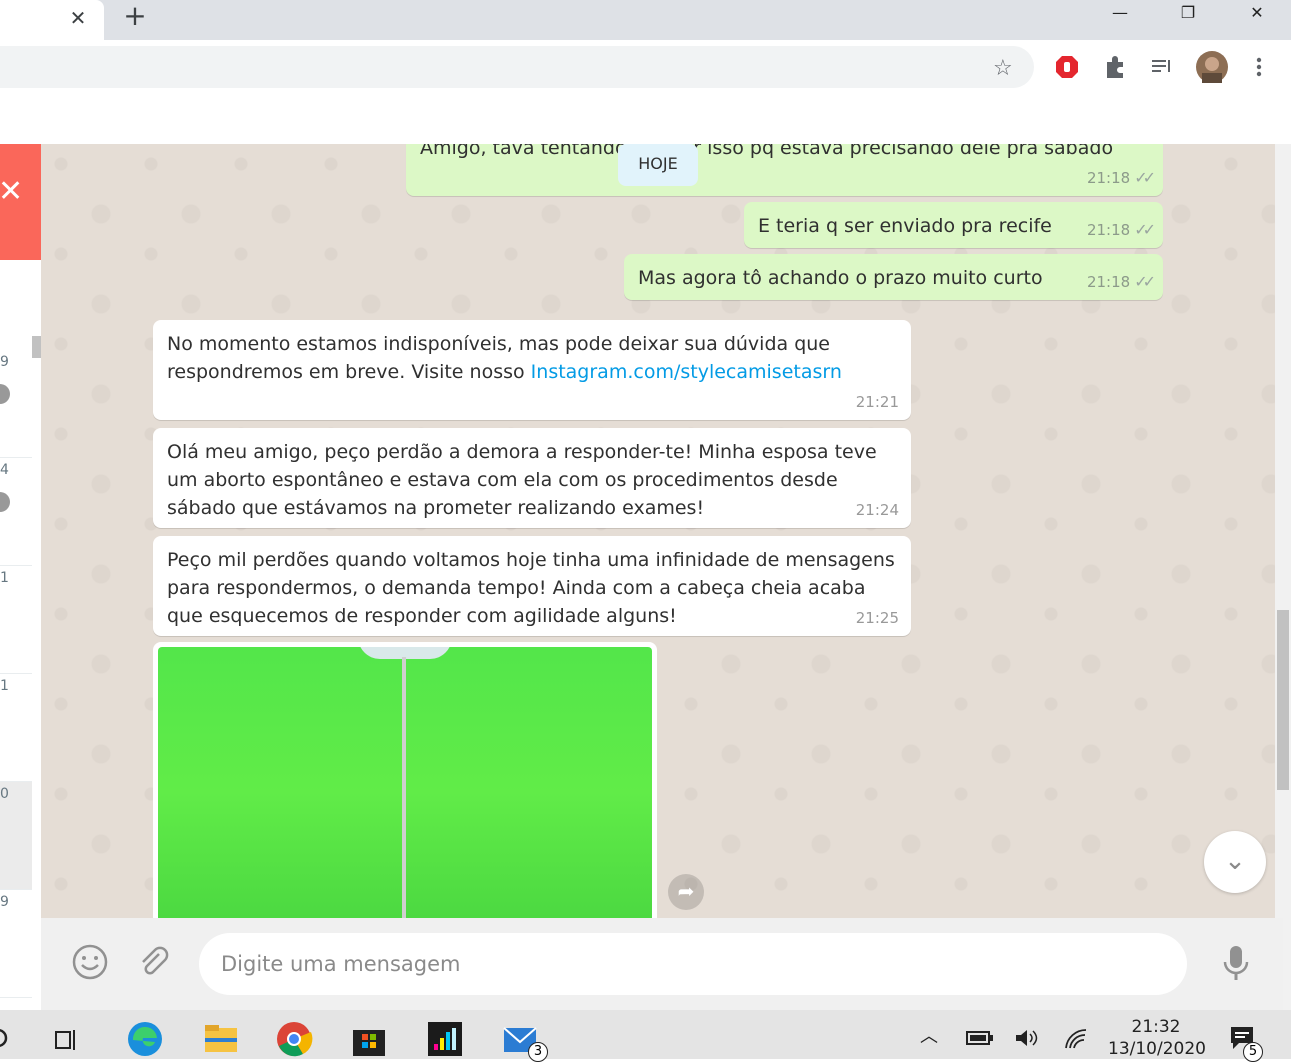  What do you see at coordinates (153, 962) in the screenshot?
I see `attach-clip-icon` at bounding box center [153, 962].